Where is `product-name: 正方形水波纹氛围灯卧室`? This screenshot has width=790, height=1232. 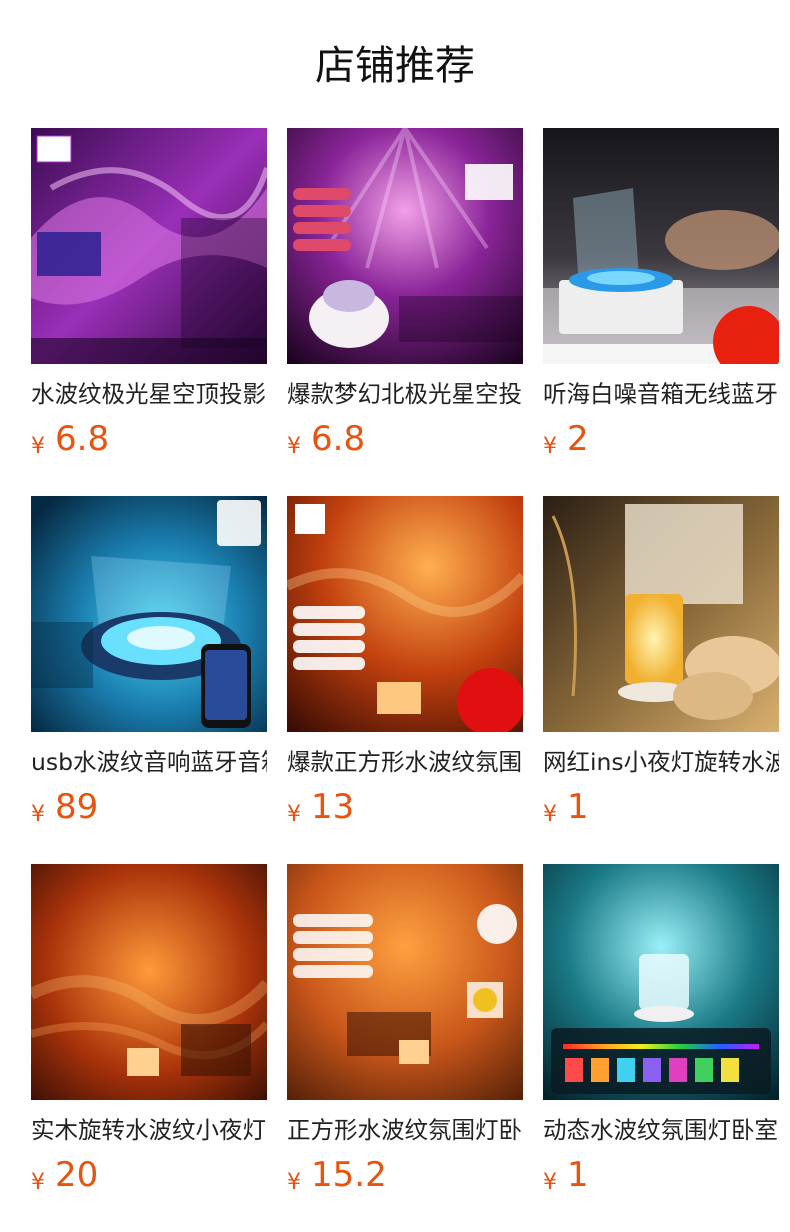 product-name: 正方形水波纹氛围灯卧室 is located at coordinates (405, 1130).